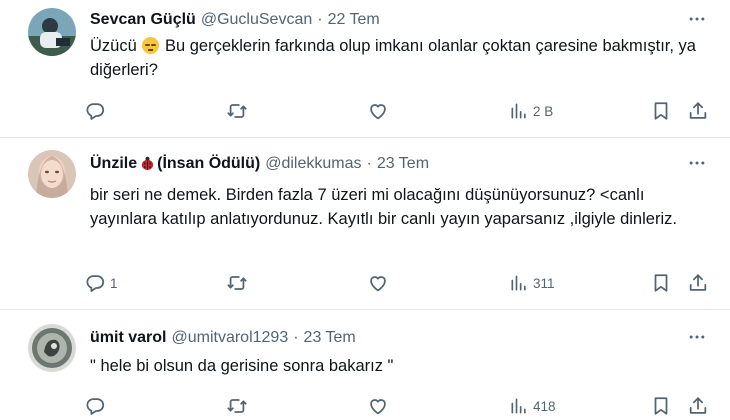 Image resolution: width=730 pixels, height=420 pixels. I want to click on action-bar: 2 B, so click(404, 111).